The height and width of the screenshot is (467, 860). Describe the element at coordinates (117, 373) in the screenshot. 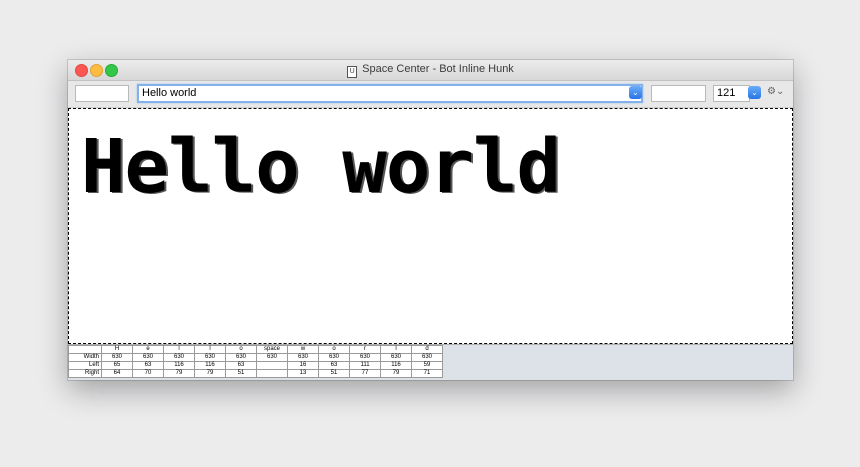

I see `right-cell: 64` at that location.